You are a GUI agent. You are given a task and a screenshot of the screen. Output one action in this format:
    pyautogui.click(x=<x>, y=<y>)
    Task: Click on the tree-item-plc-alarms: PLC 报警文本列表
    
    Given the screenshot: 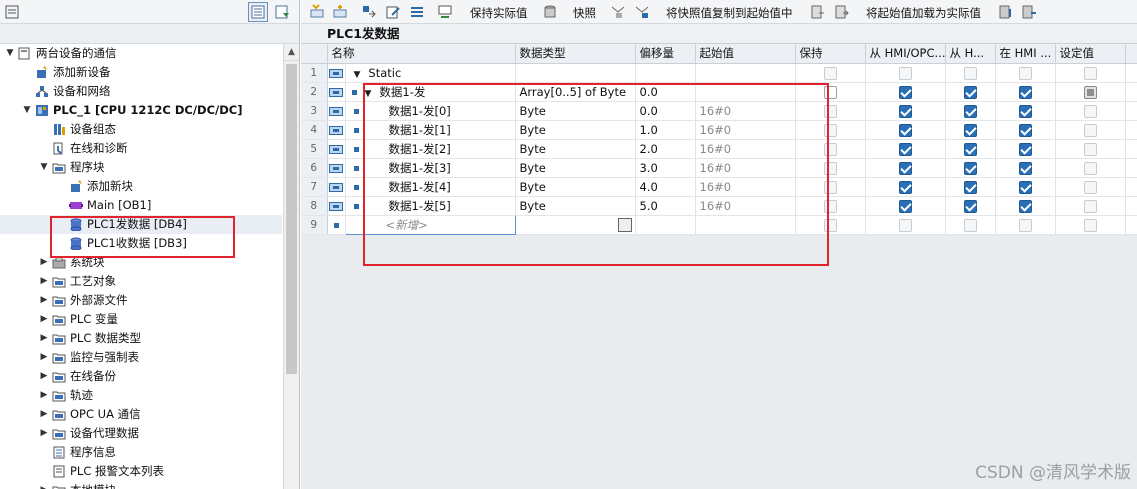 What is the action you would take?
    pyautogui.click(x=141, y=471)
    